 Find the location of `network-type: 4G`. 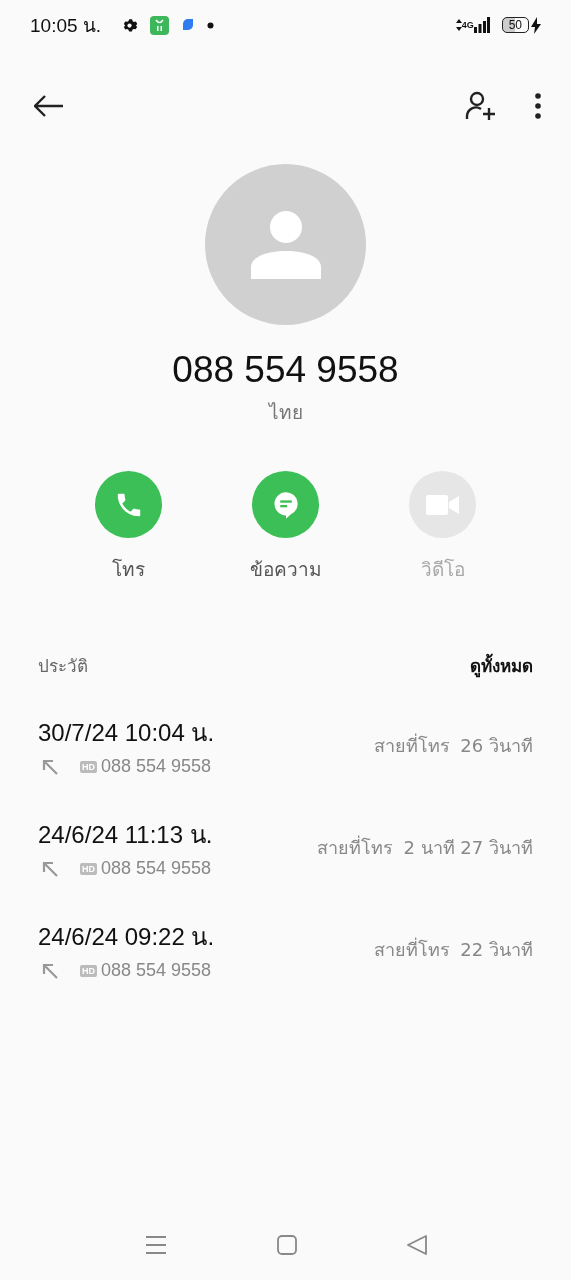

network-type: 4G is located at coordinates (467, 25).